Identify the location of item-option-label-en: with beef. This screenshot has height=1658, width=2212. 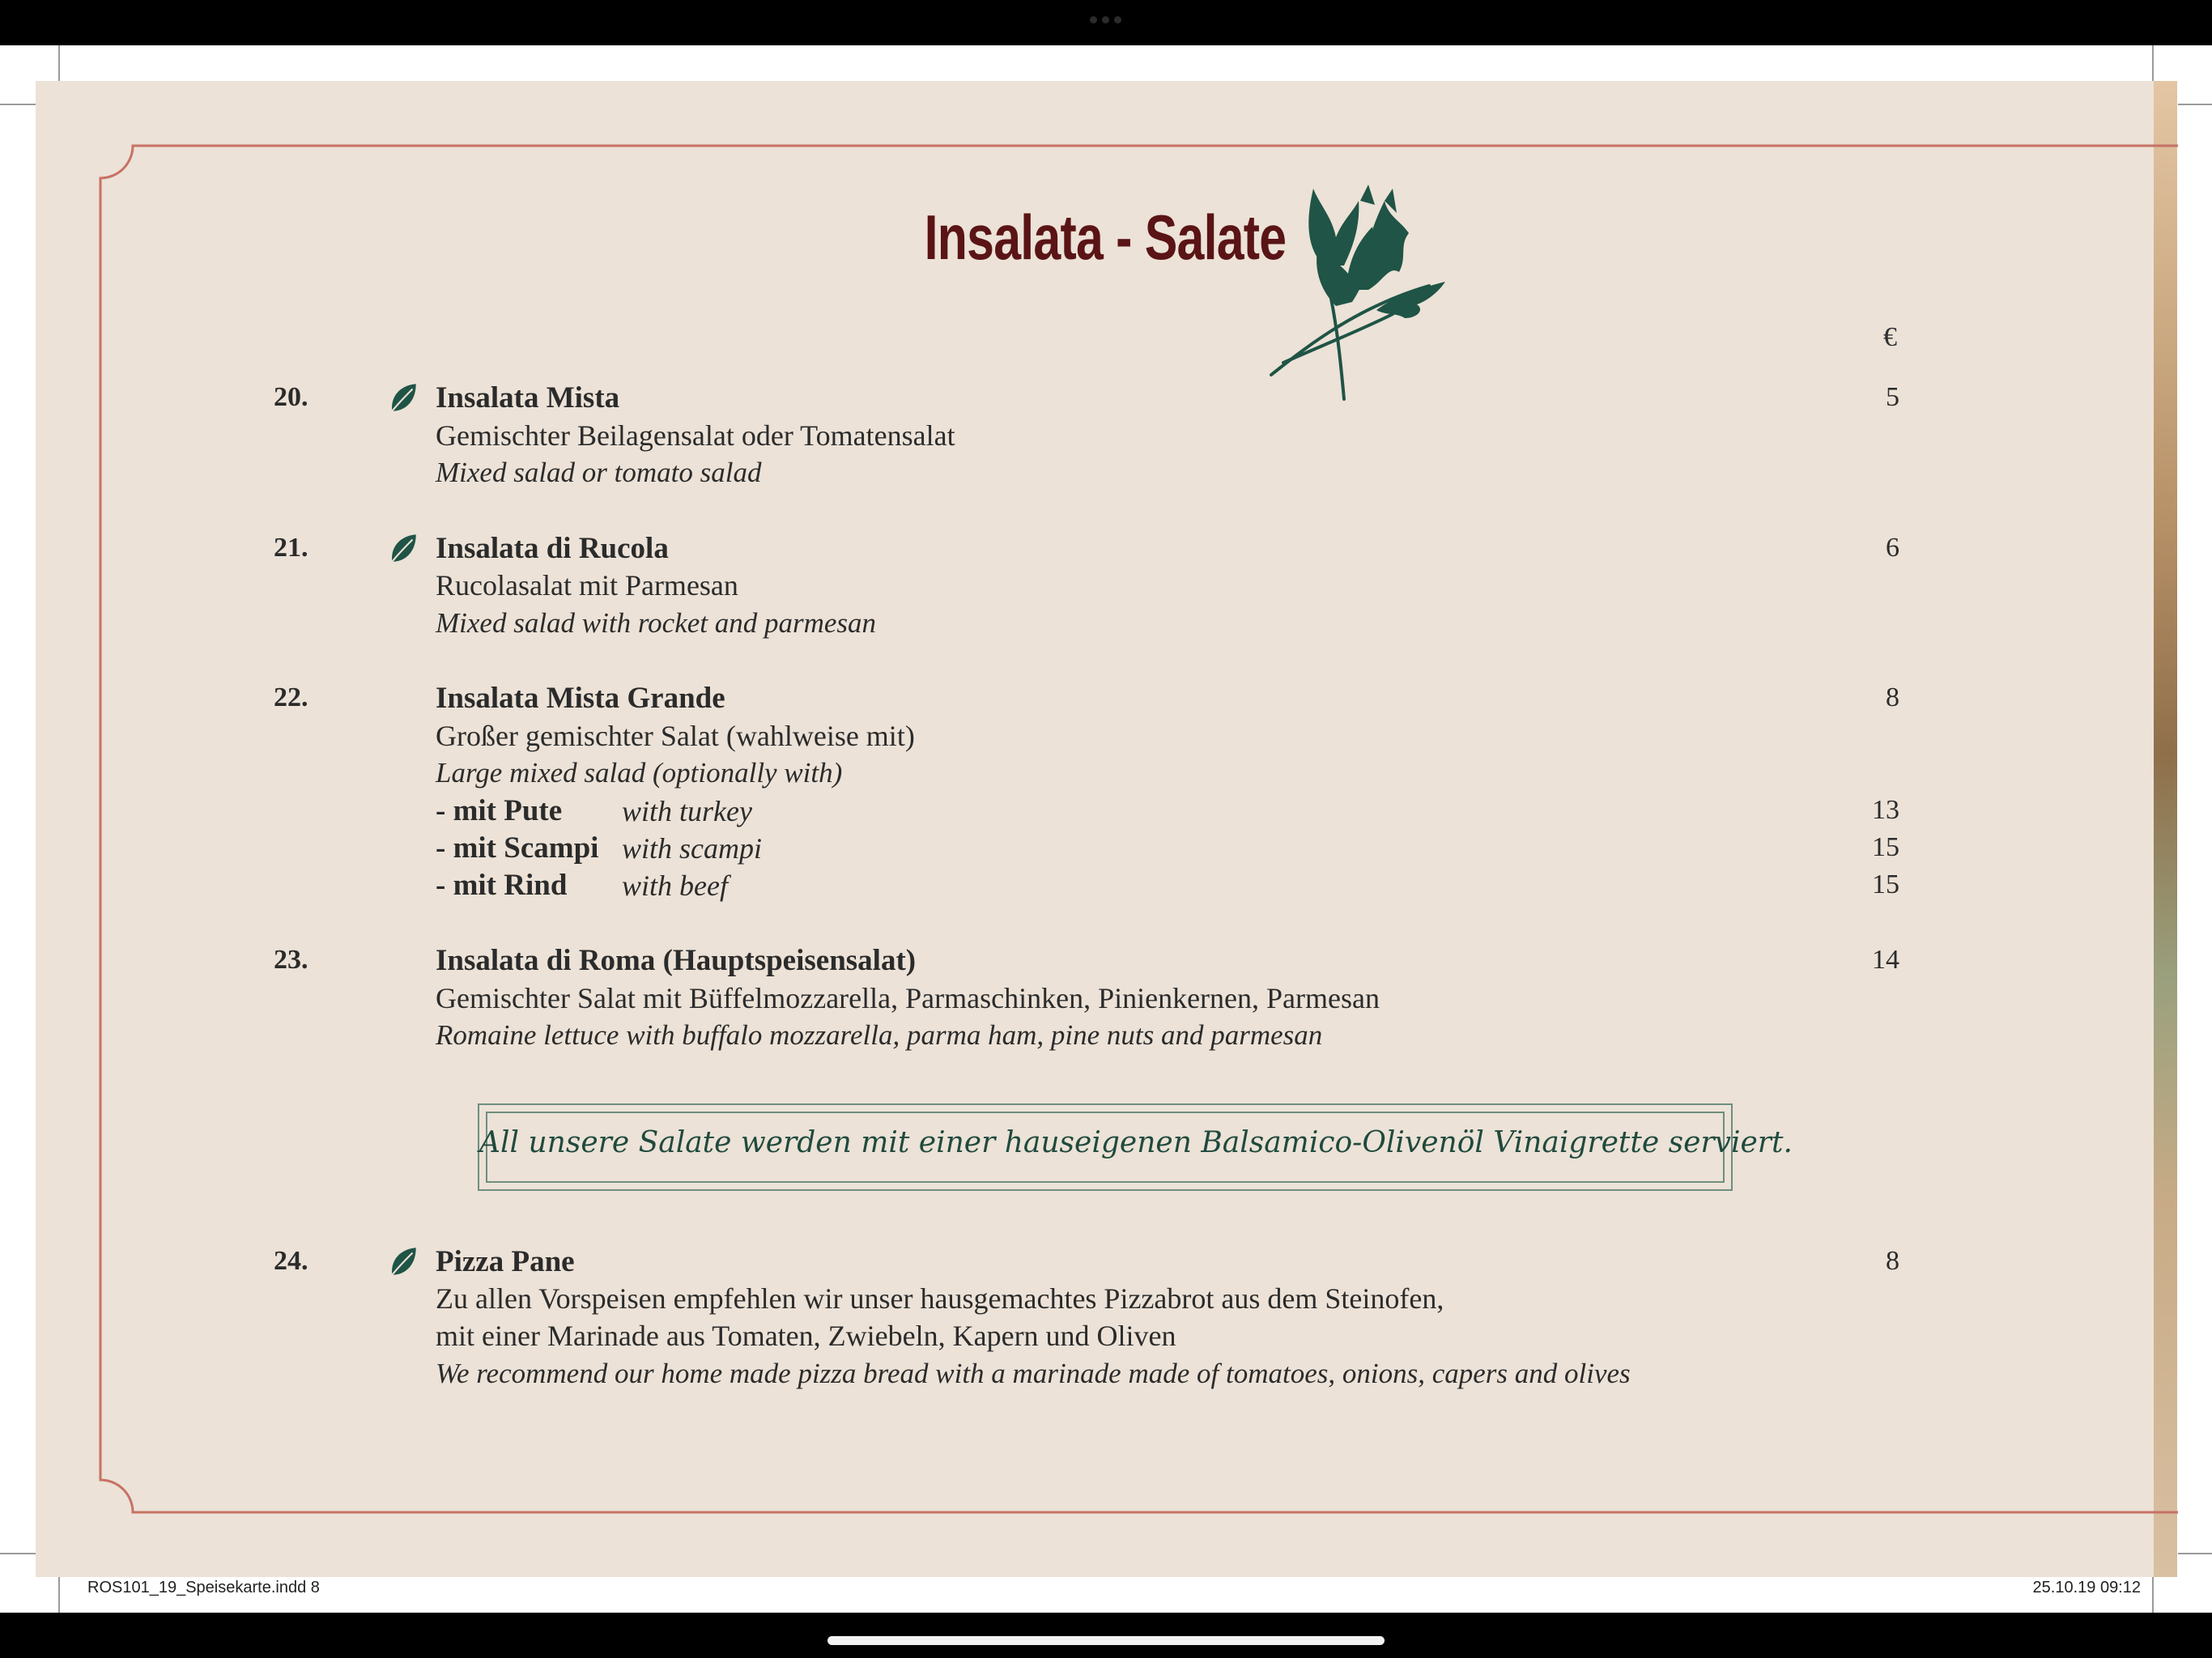
(675, 885).